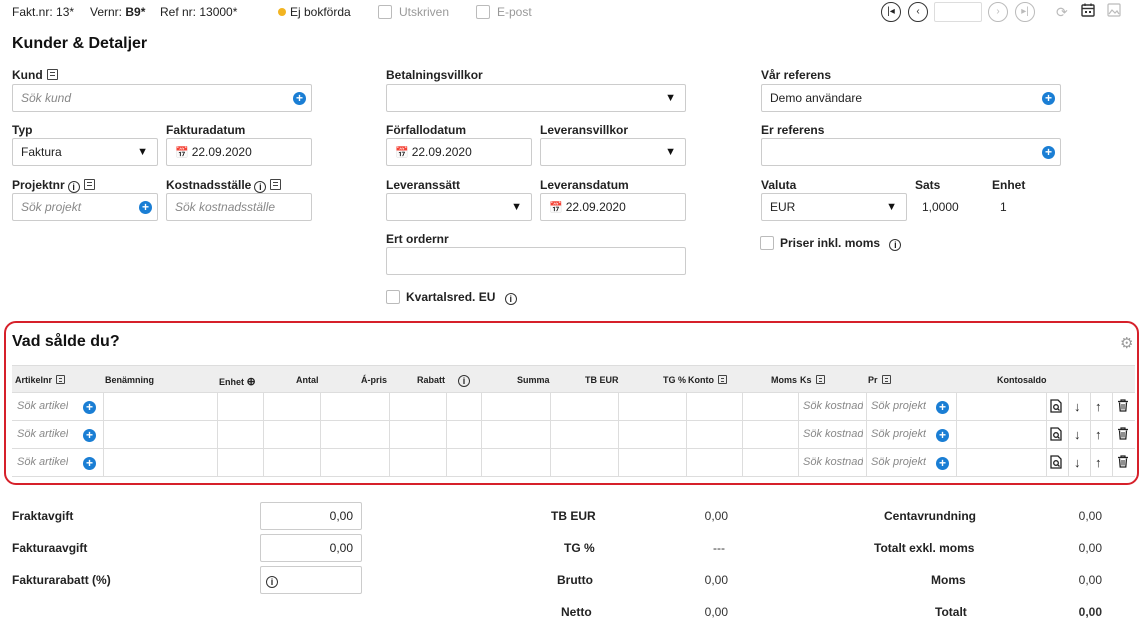 The image size is (1142, 624). I want to click on due-date-field: 📅 22.09.2020, so click(459, 152).